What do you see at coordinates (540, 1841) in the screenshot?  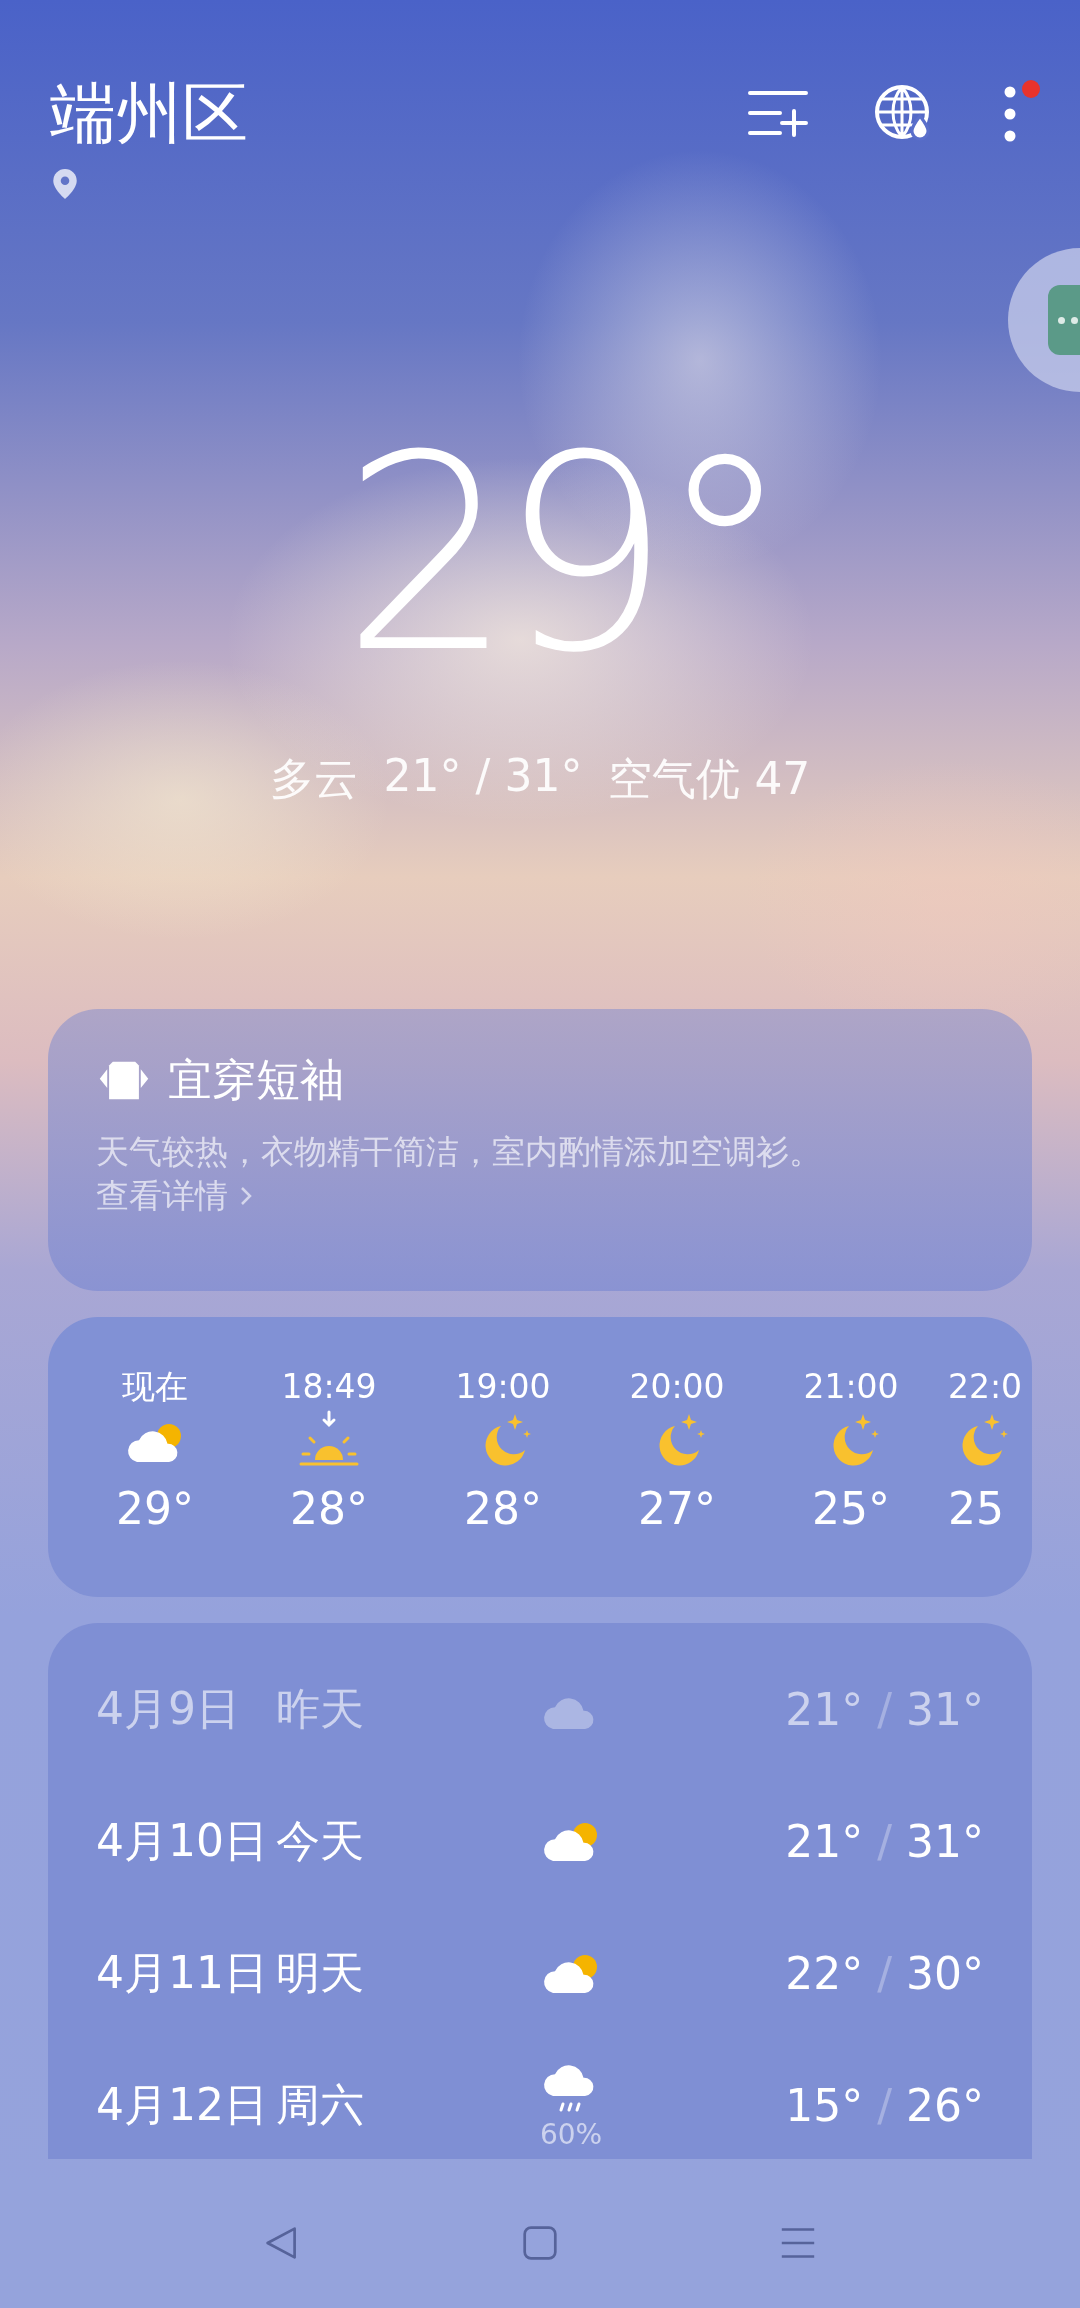 I see `day-row: 4月10日 今天 21° / 31°` at bounding box center [540, 1841].